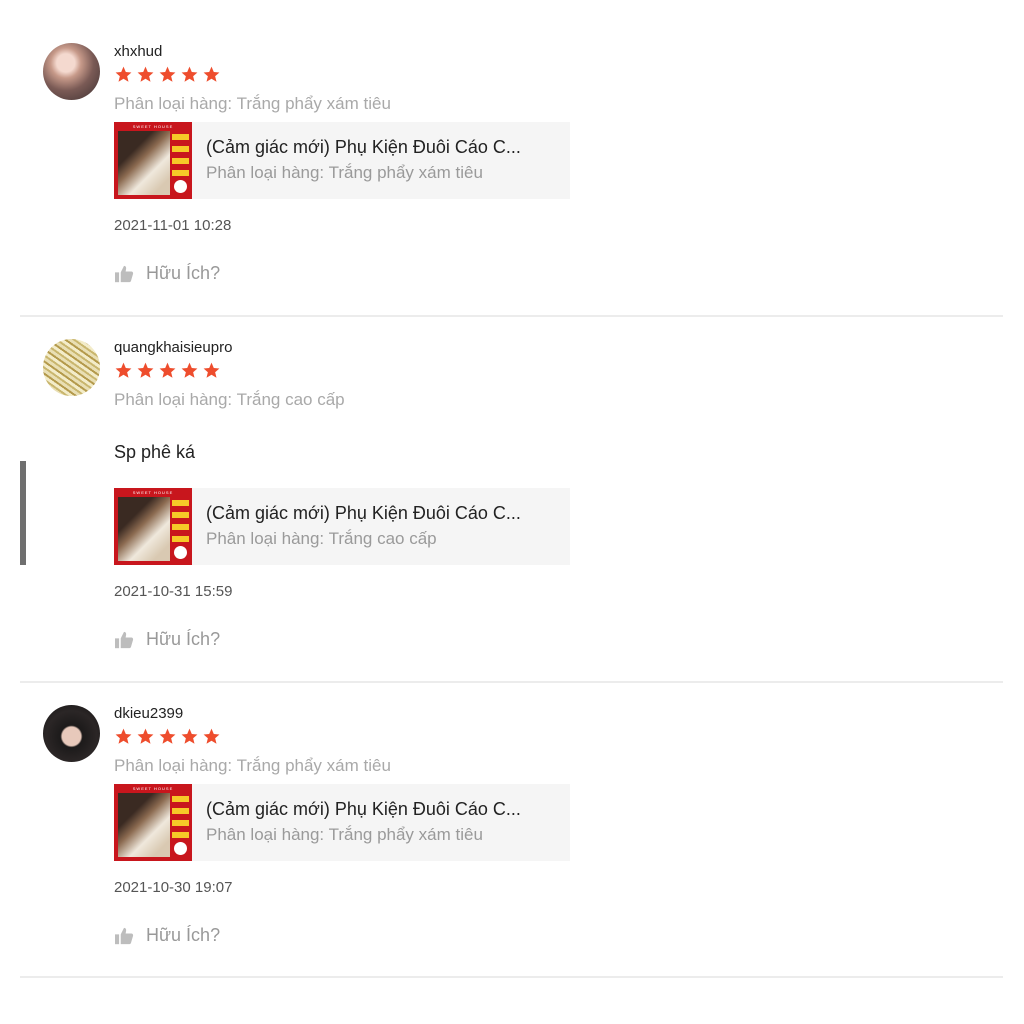 The height and width of the screenshot is (1024, 1024). What do you see at coordinates (138, 51) in the screenshot?
I see `username: xhxhud` at bounding box center [138, 51].